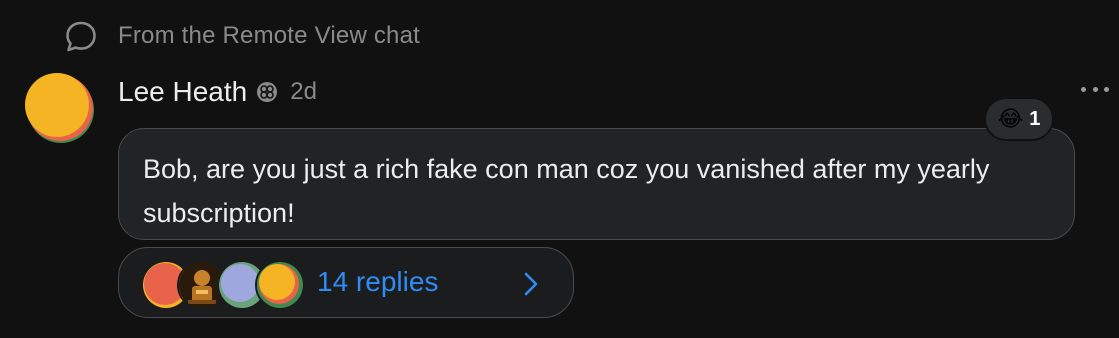 The image size is (1119, 338). I want to click on author-name: Lee Heath, so click(182, 92).